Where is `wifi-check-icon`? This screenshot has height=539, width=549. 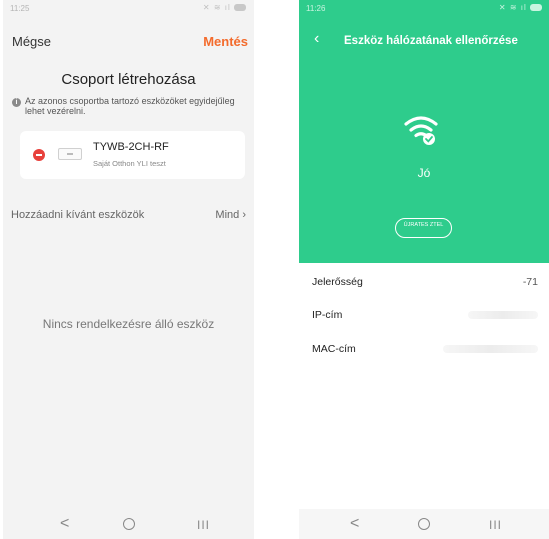 wifi-check-icon is located at coordinates (421, 130).